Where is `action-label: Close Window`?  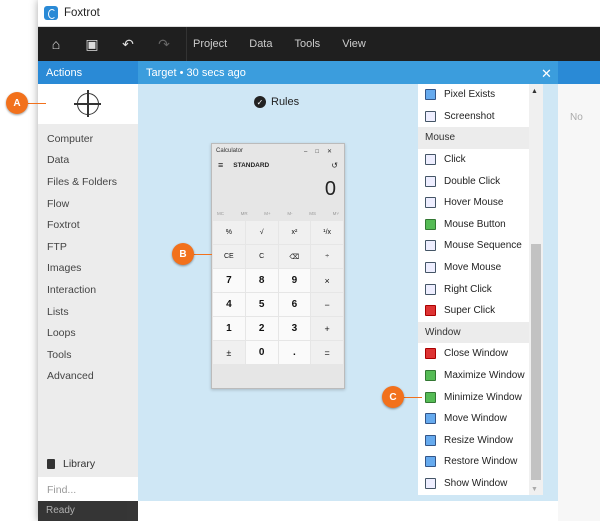 action-label: Close Window is located at coordinates (476, 354).